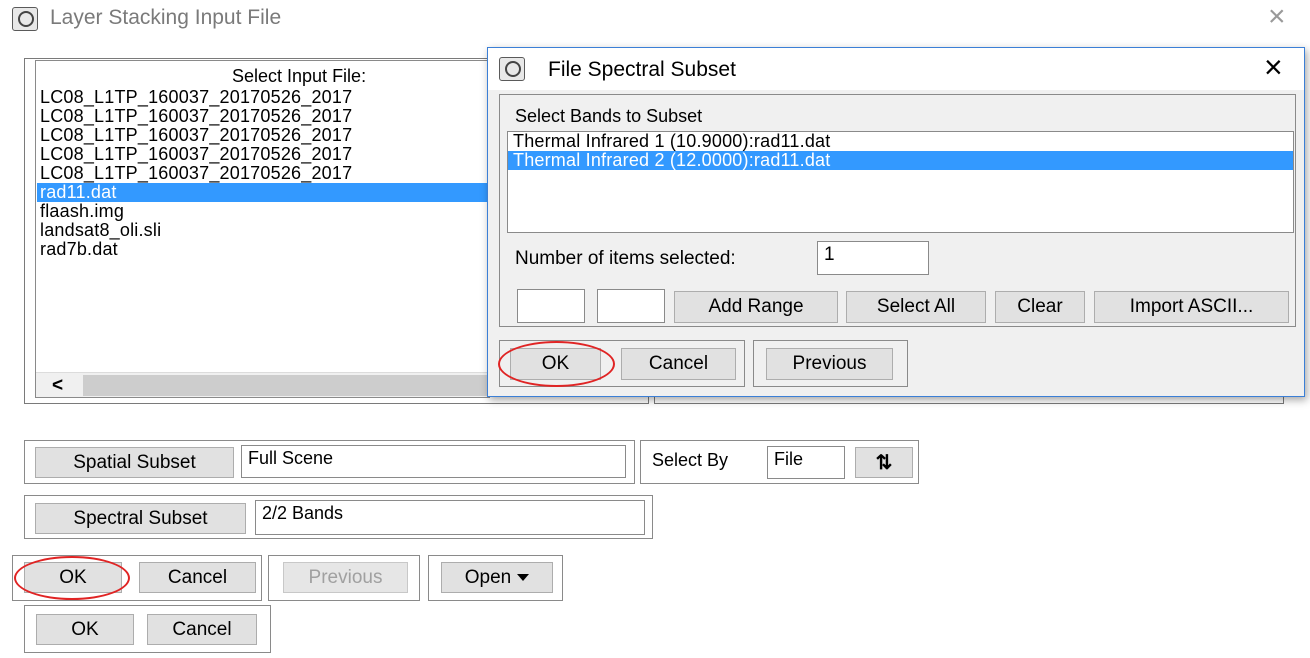 This screenshot has width=1310, height=658. Describe the element at coordinates (197, 577) in the screenshot. I see `cancel-button: Cancel` at that location.